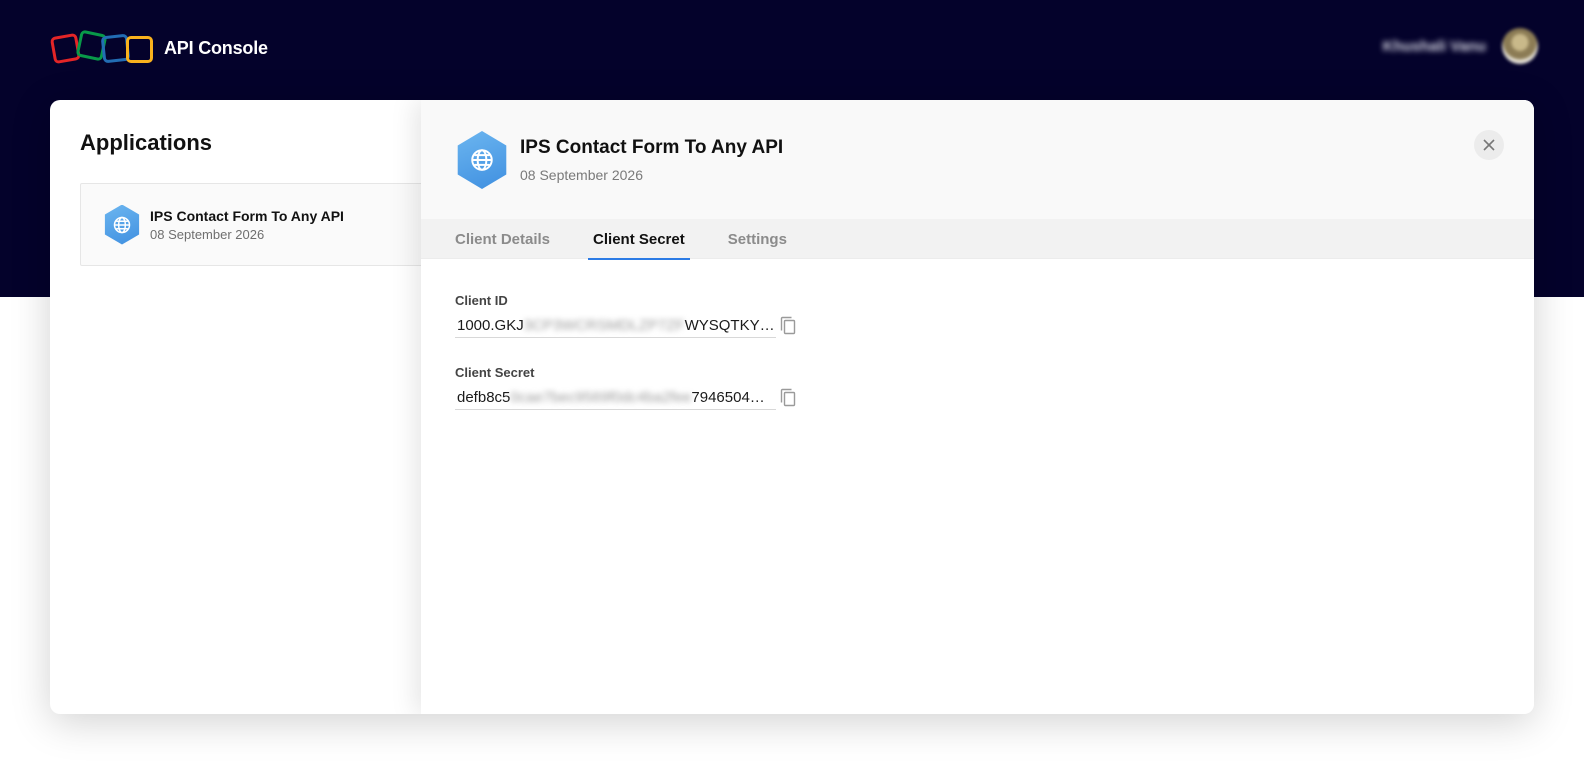  What do you see at coordinates (207, 234) in the screenshot?
I see `application-date: 08 September 2026` at bounding box center [207, 234].